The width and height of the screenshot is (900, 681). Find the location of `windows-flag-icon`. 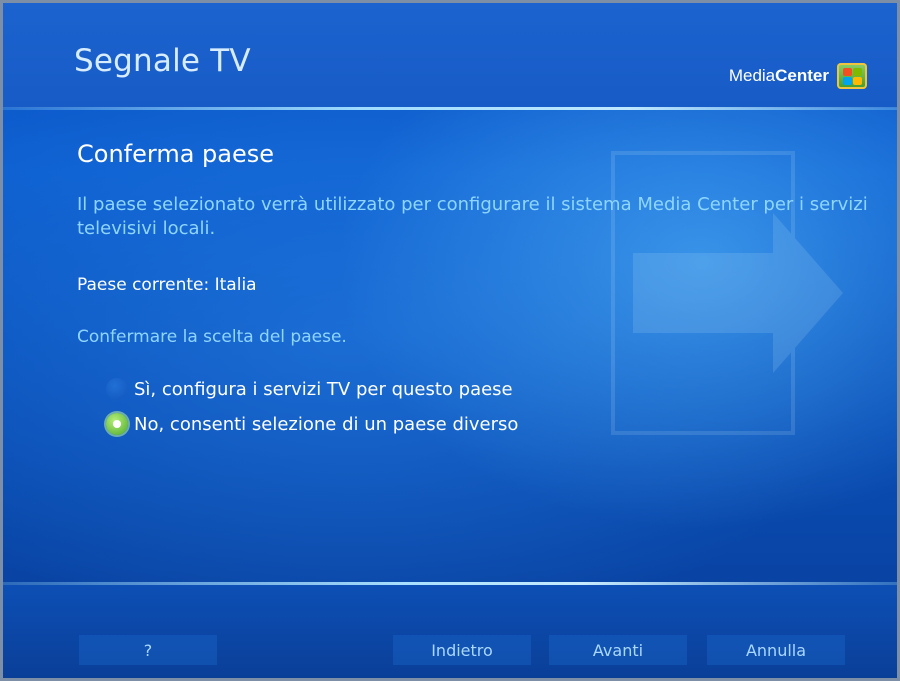

windows-flag-icon is located at coordinates (852, 76).